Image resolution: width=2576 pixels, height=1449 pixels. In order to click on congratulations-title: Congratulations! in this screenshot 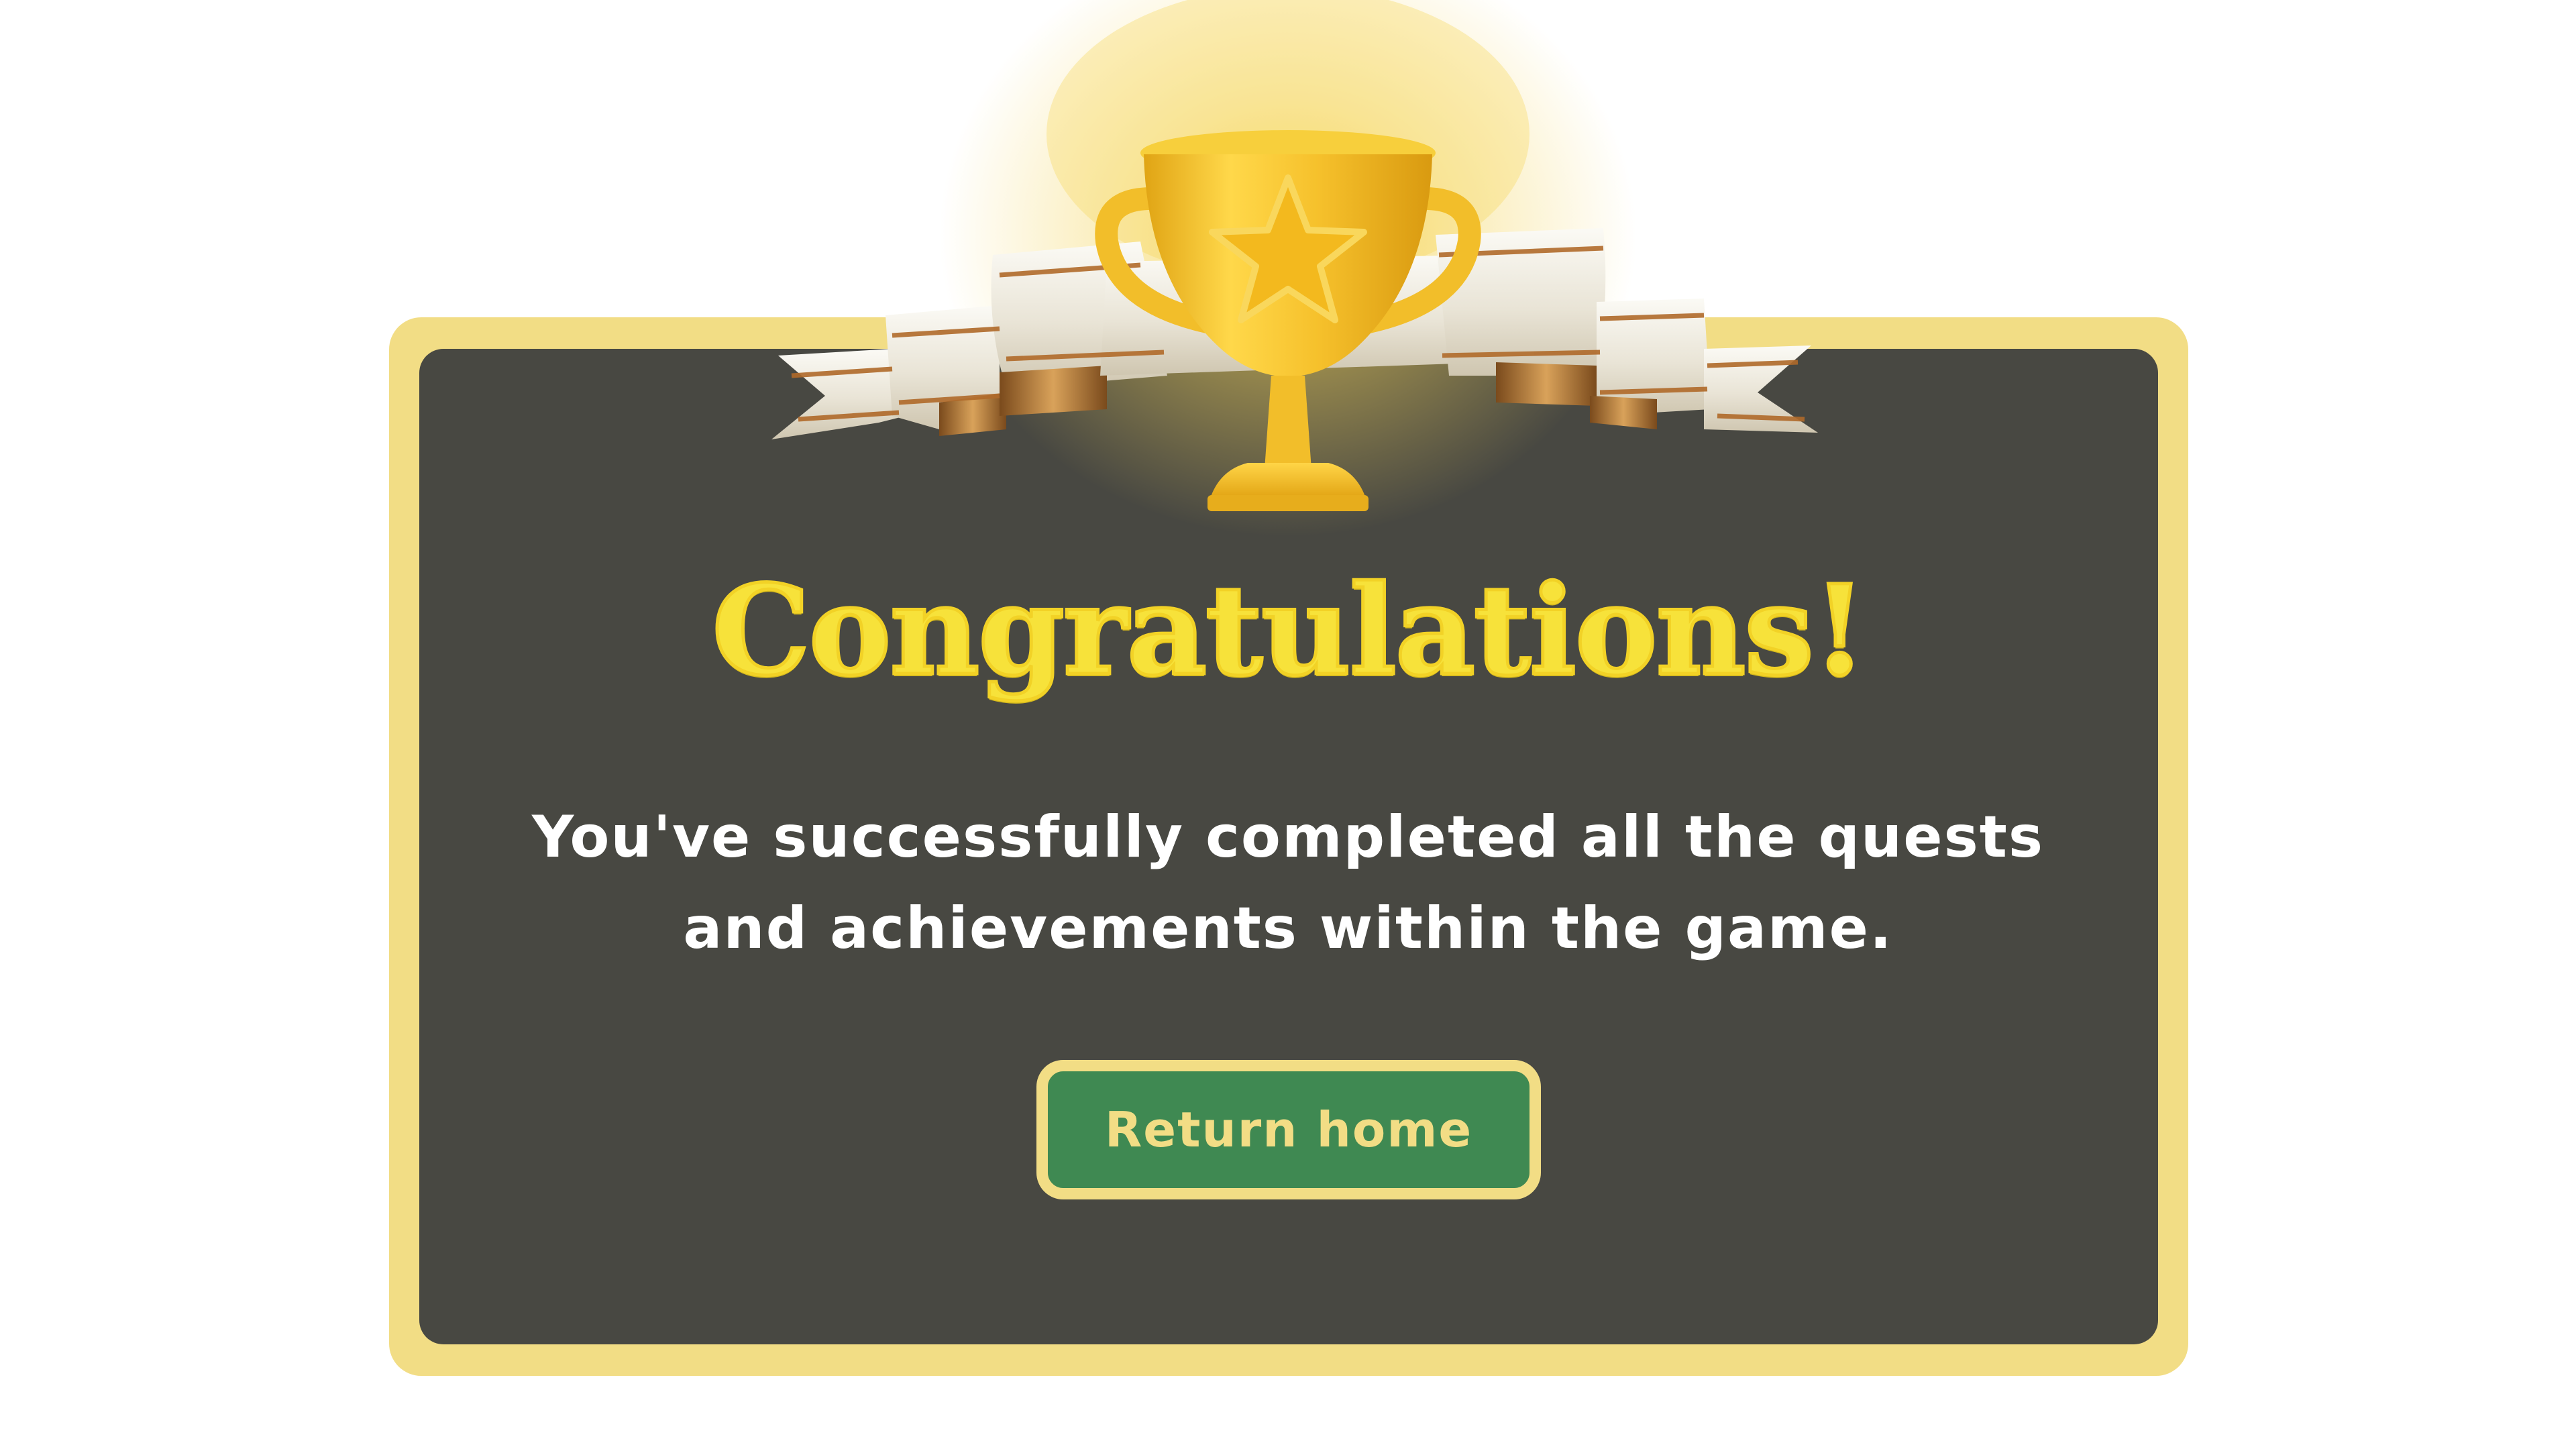, I will do `click(1289, 631)`.